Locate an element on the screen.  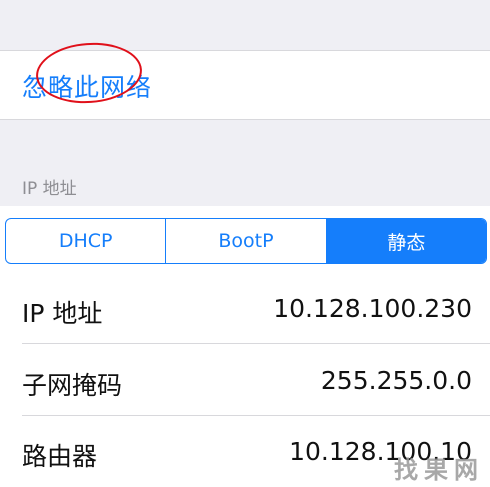
ip-mode-segmented-control: DHCP BootP 静态 is located at coordinates (246, 241).